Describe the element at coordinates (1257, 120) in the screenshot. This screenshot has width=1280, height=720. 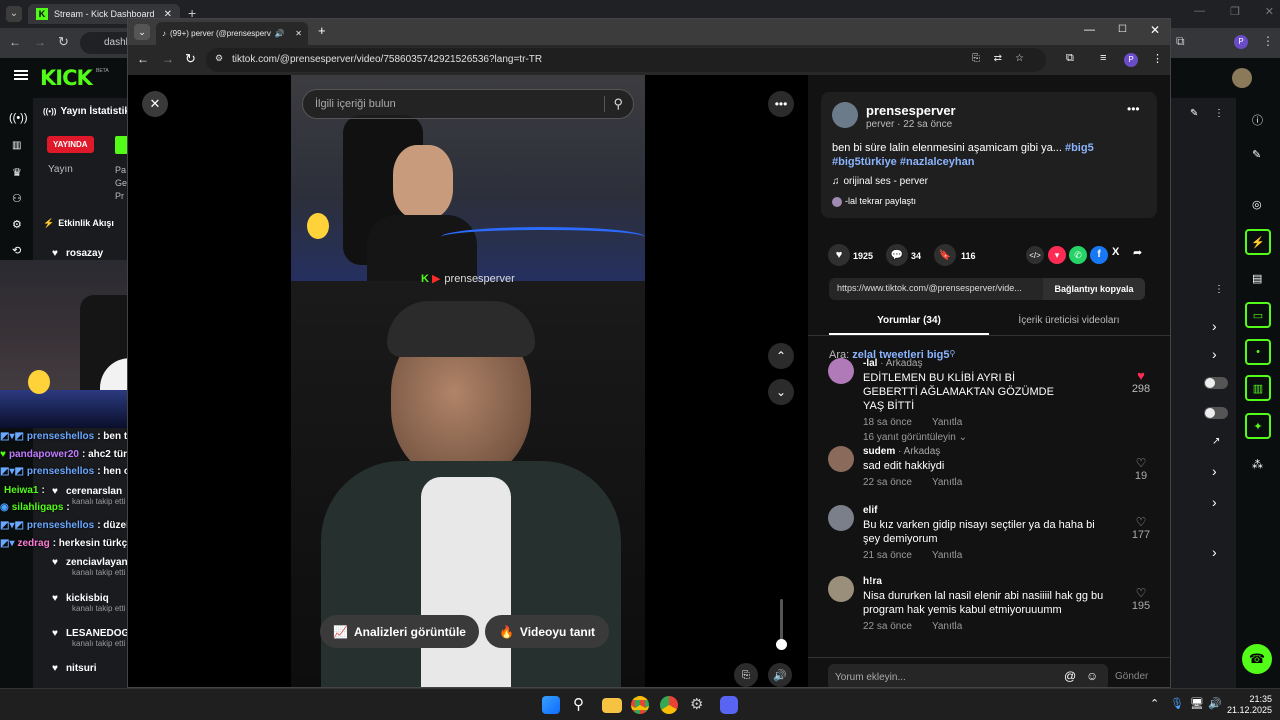
I see `info-icon: ⓘ` at that location.